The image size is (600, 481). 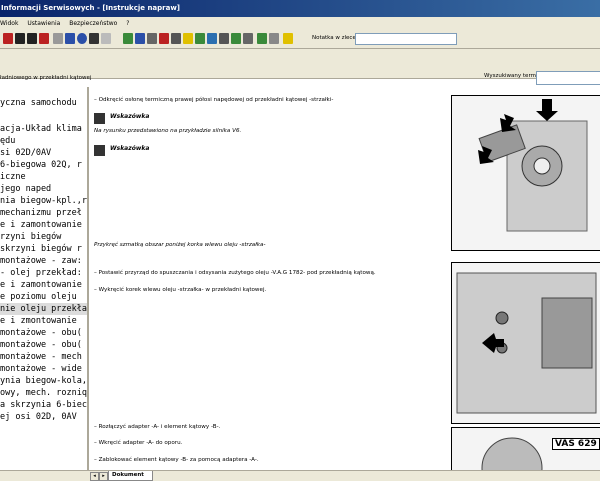 What do you see at coordinates (106, 38) in the screenshot?
I see `print-icon` at bounding box center [106, 38].